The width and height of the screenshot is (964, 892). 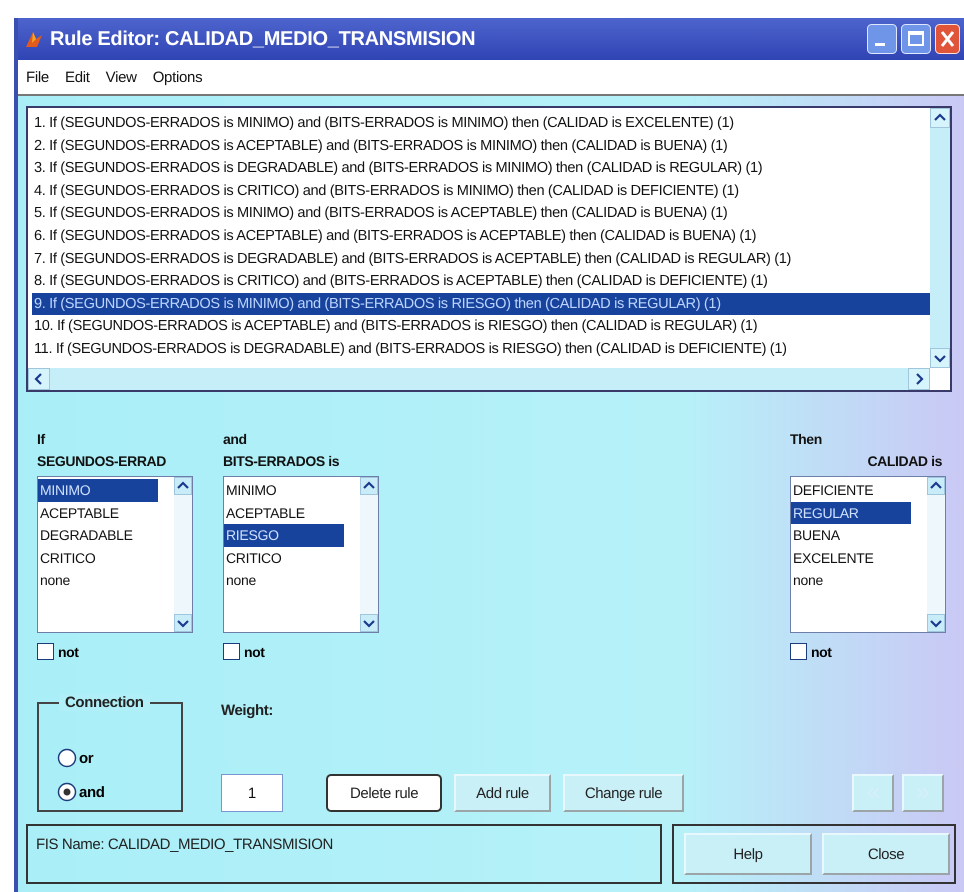 I want to click on minimize-icon, so click(x=882, y=39).